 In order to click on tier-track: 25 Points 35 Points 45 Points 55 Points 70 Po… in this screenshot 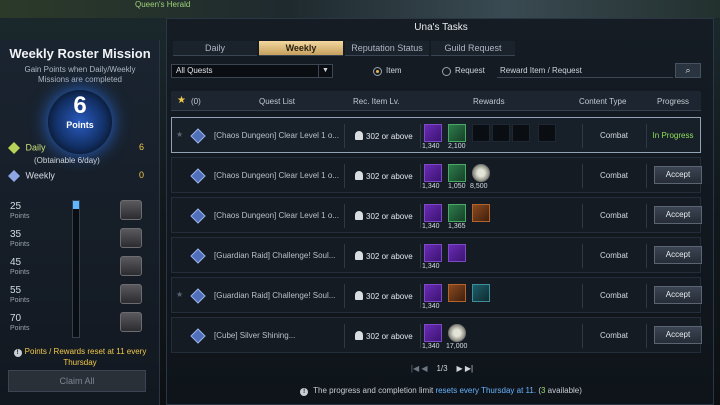, I will do `click(80, 265)`.